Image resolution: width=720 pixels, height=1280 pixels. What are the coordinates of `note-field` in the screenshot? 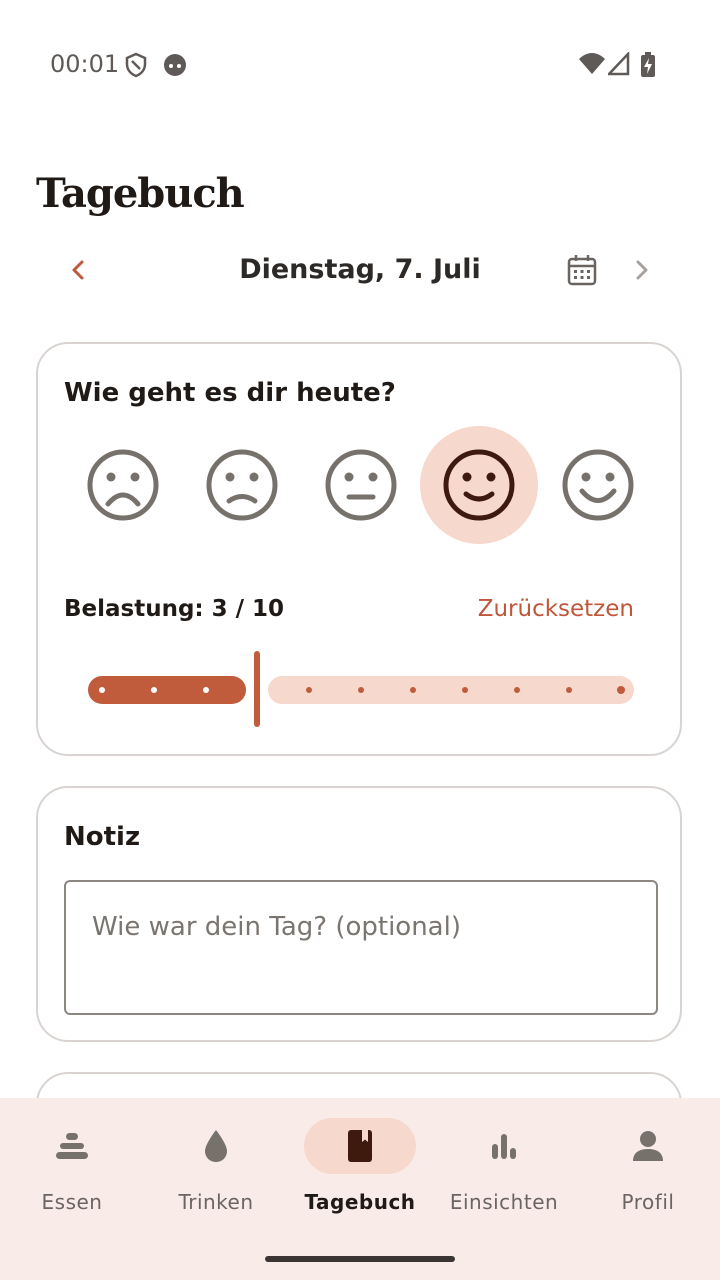 It's located at (361, 947).